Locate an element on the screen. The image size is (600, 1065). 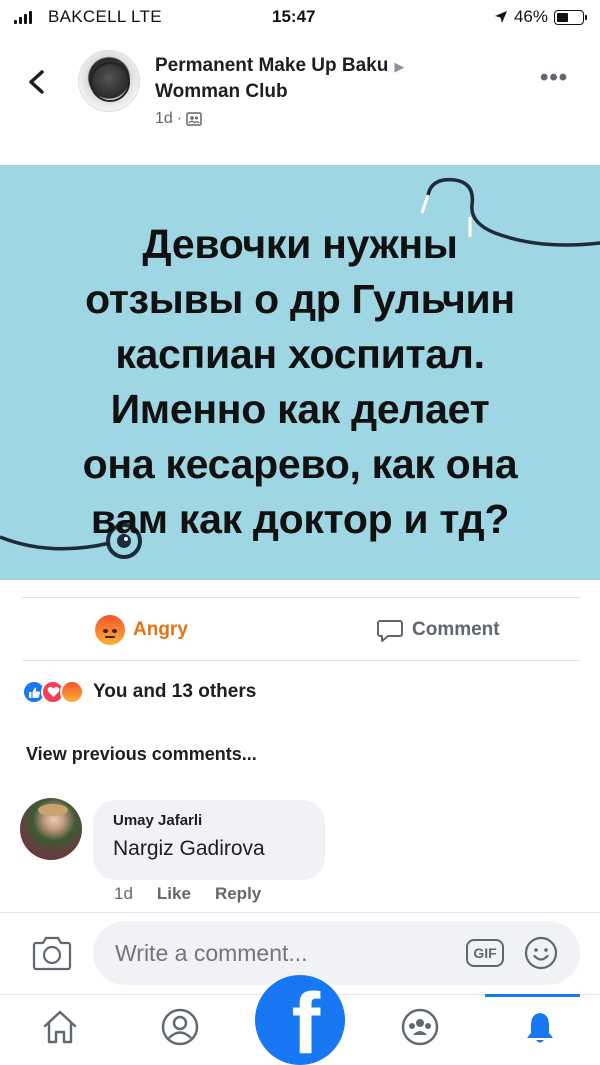
post-meta: 1d · is located at coordinates (178, 119).